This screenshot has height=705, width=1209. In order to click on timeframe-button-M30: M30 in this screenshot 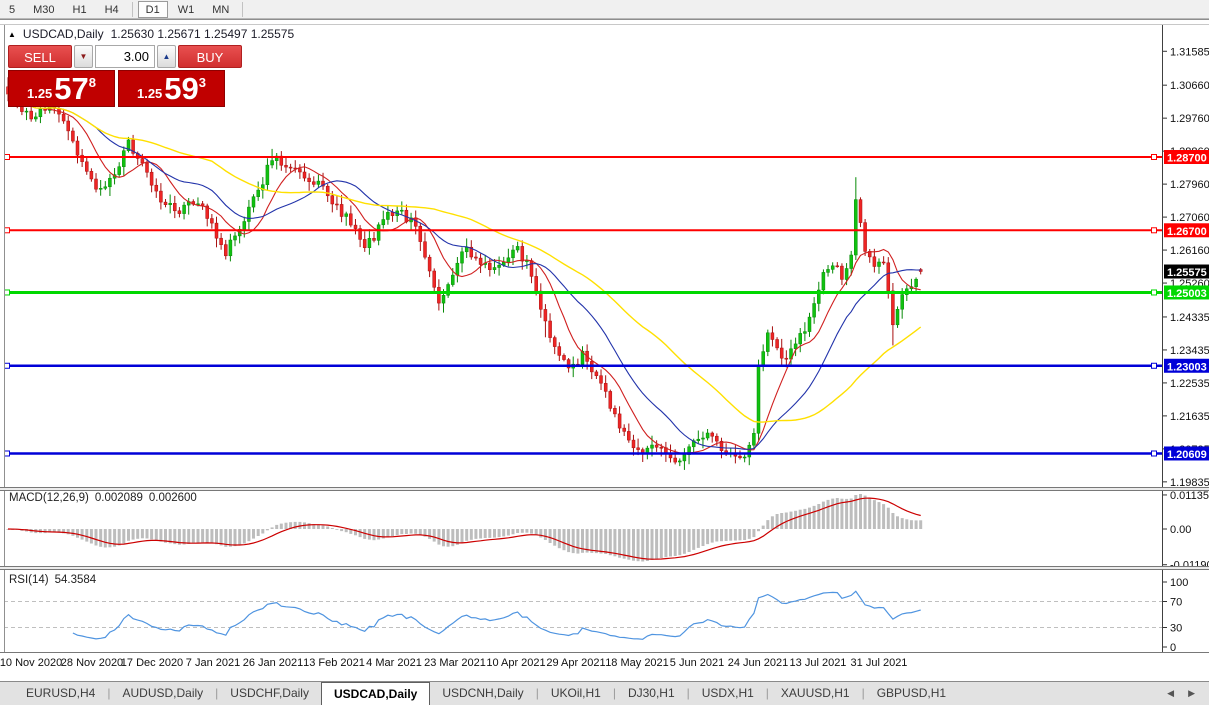, I will do `click(43, 9)`.